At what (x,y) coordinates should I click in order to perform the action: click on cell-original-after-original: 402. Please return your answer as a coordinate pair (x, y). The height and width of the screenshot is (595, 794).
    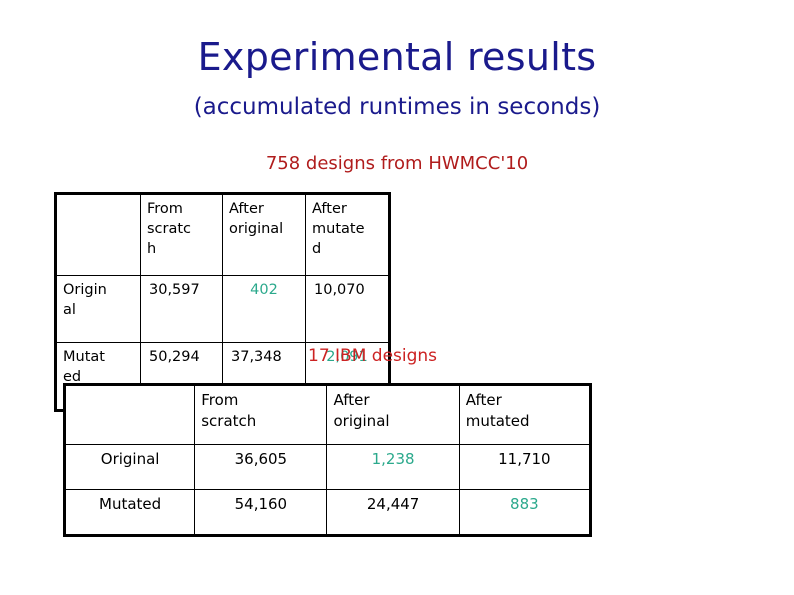
    Looking at the image, I should click on (264, 309).